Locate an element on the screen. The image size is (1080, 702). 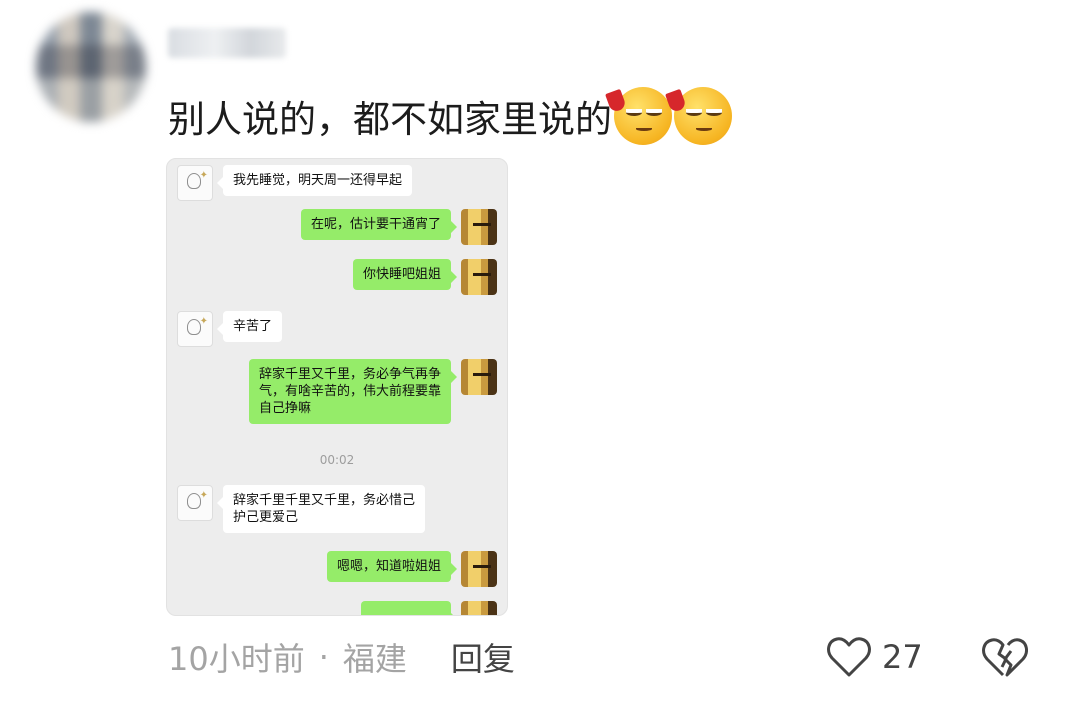
chat-message: 辞家千里又千里，务必争气再争 气，有啥辛苦的，伟大前程要靠 自己挣嘛 is located at coordinates (372, 391).